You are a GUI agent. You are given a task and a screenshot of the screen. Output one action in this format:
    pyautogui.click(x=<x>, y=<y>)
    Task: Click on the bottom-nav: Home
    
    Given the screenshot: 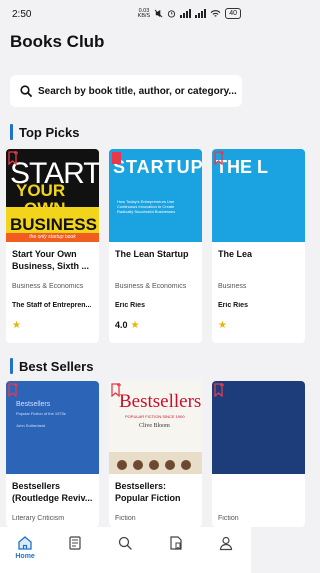 What is the action you would take?
    pyautogui.click(x=125, y=550)
    